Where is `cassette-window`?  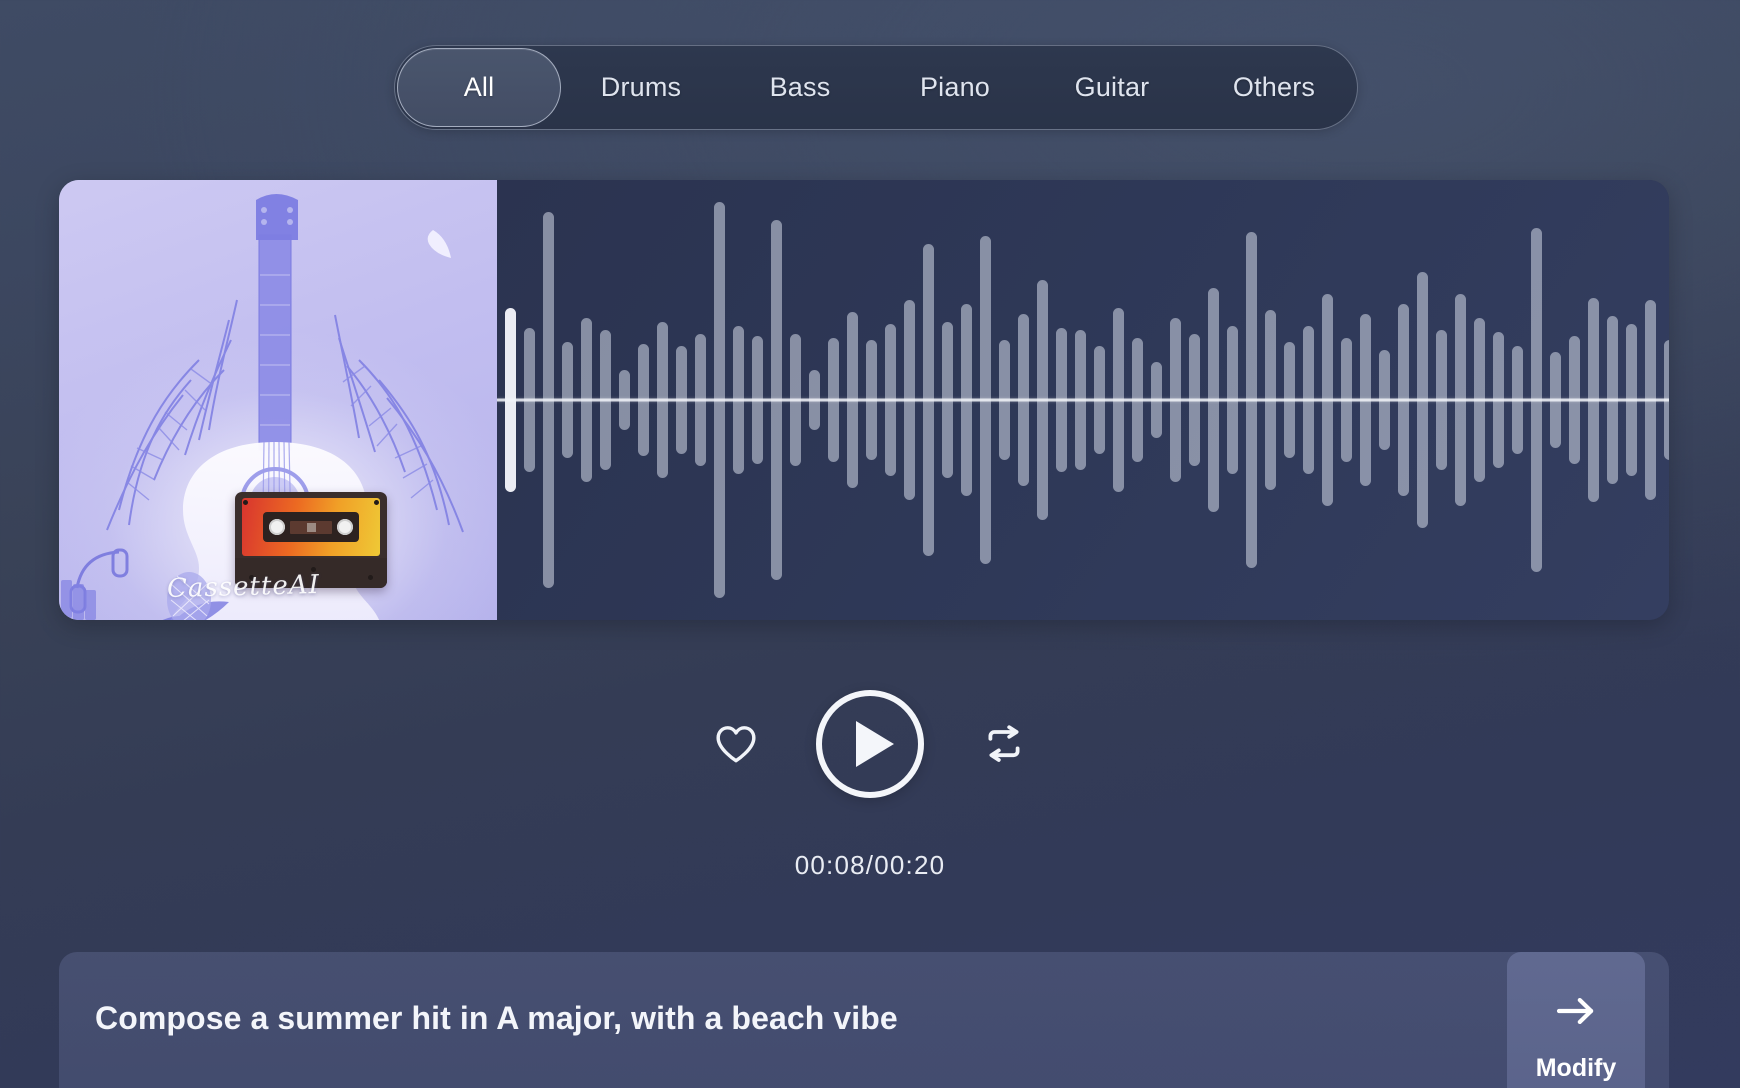
cassette-window is located at coordinates (311, 527).